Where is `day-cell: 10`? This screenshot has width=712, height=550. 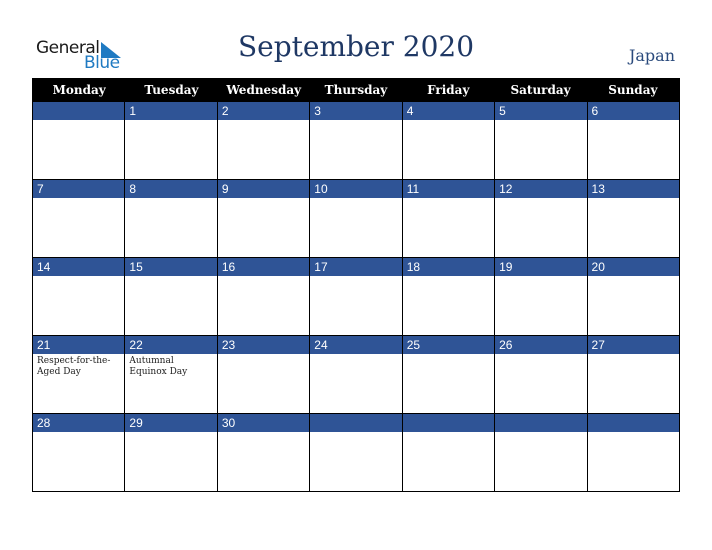
day-cell: 10 is located at coordinates (356, 218).